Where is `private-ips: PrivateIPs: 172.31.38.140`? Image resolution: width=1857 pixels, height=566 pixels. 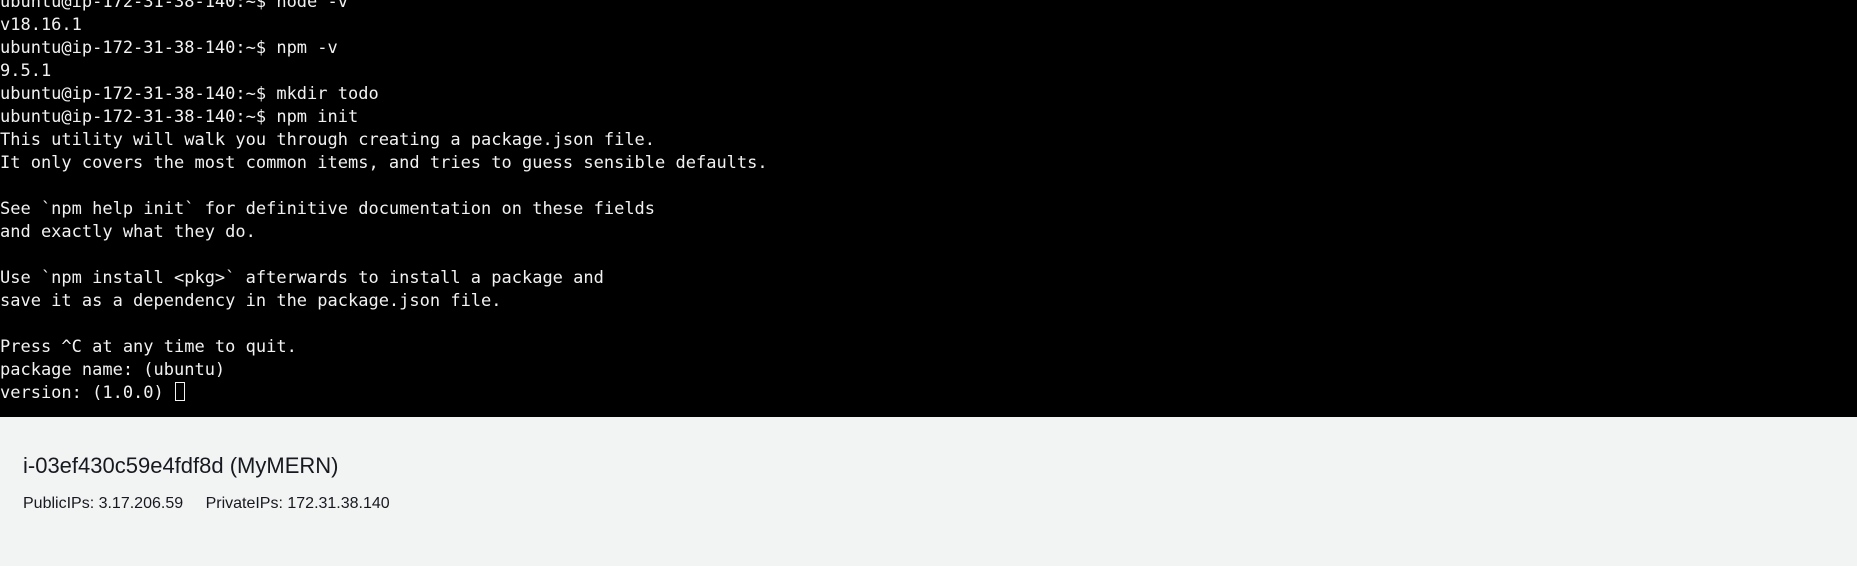 private-ips: PrivateIPs: 172.31.38.140 is located at coordinates (297, 503).